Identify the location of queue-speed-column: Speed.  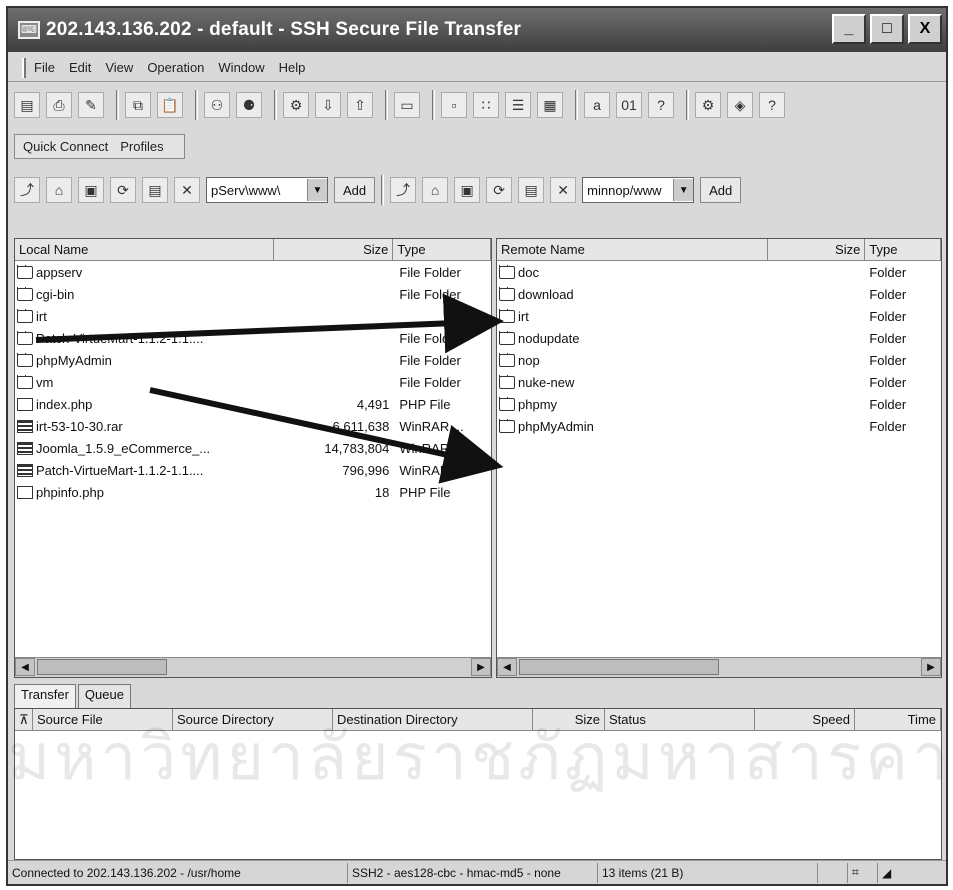
(805, 719).